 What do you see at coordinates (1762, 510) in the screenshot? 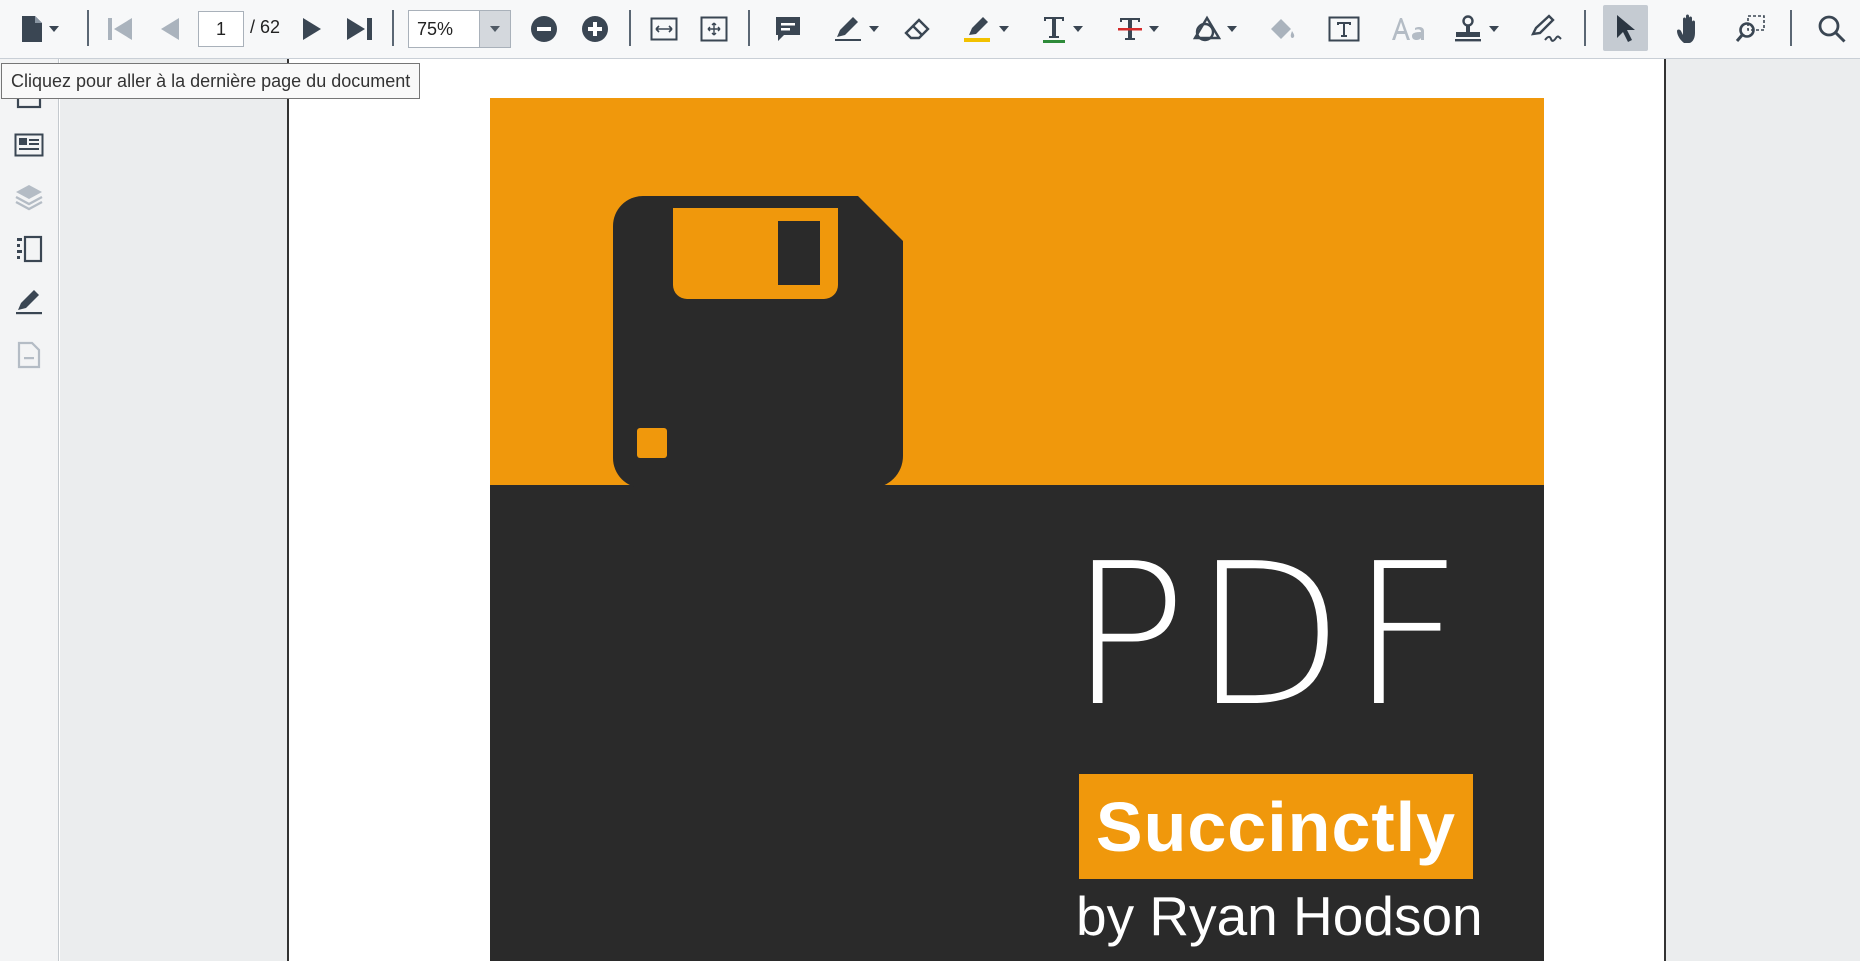
I see `viewer-background` at bounding box center [1762, 510].